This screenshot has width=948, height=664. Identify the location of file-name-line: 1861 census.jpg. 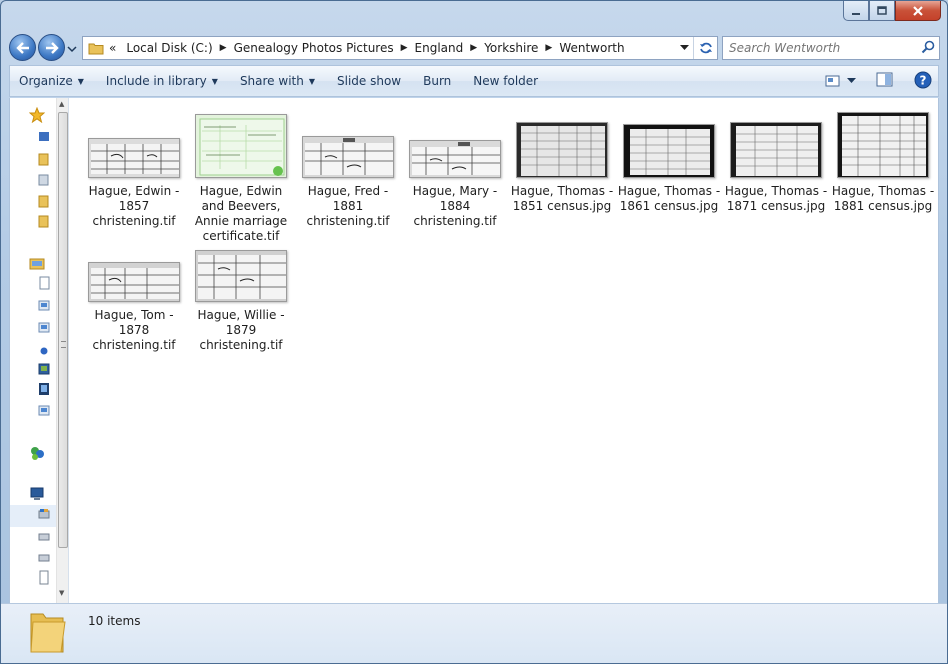
(669, 206).